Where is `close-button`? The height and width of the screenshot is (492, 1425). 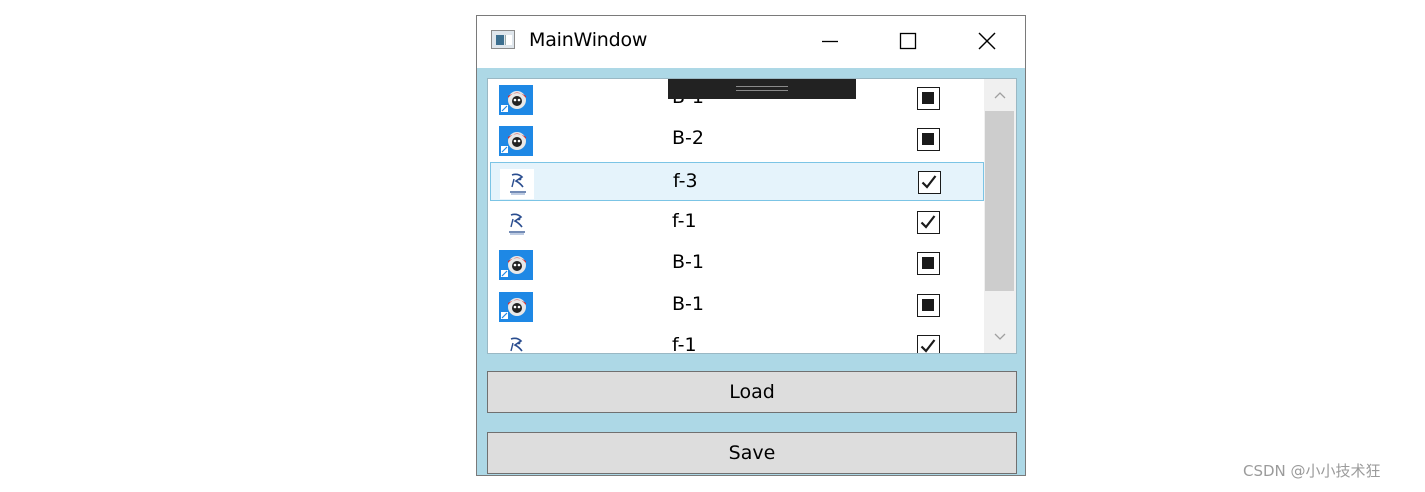 close-button is located at coordinates (987, 41).